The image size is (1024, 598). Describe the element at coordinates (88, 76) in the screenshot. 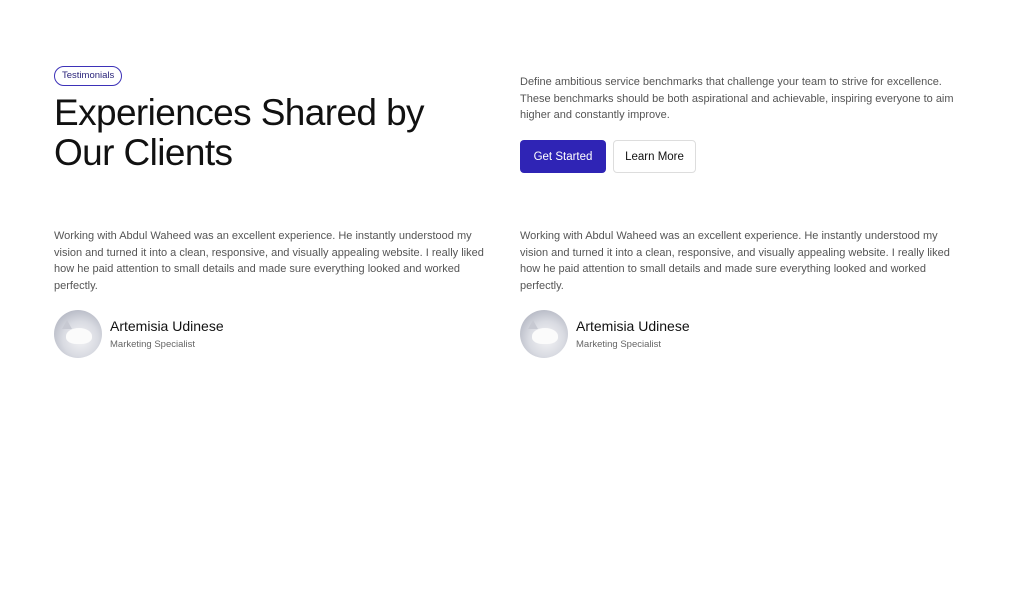

I see `section-badge: Testimonials` at that location.